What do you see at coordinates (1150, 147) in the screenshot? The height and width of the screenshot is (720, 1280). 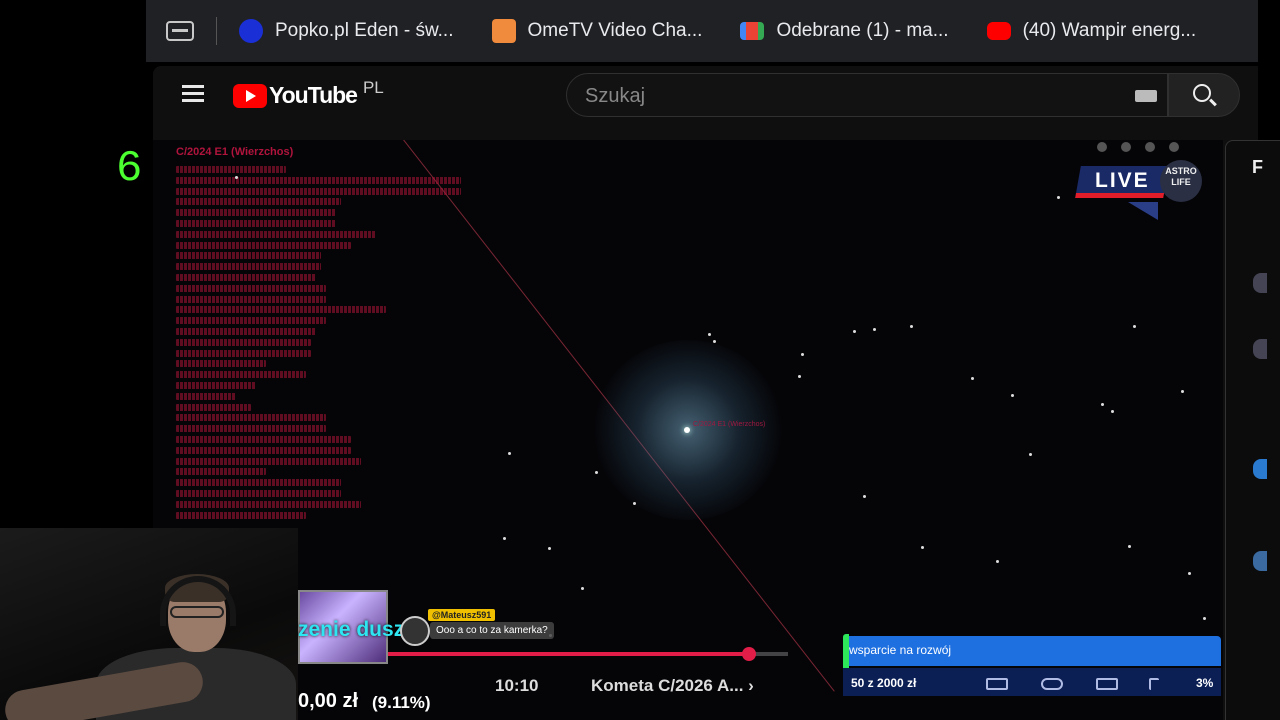 I see `circle-icon` at bounding box center [1150, 147].